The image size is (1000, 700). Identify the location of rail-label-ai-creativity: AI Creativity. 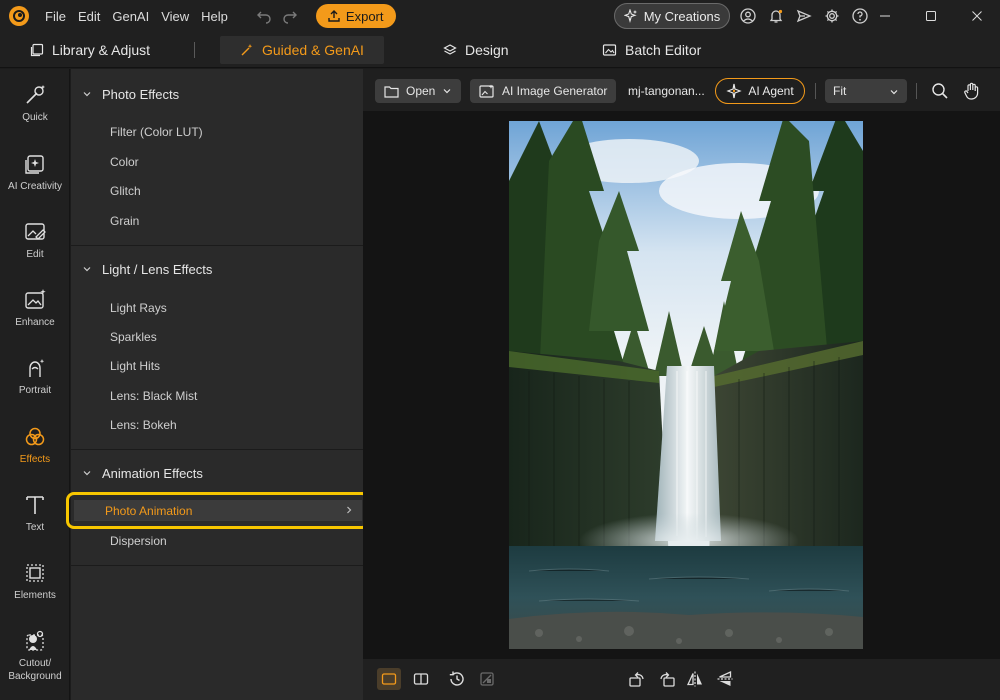
(35, 186).